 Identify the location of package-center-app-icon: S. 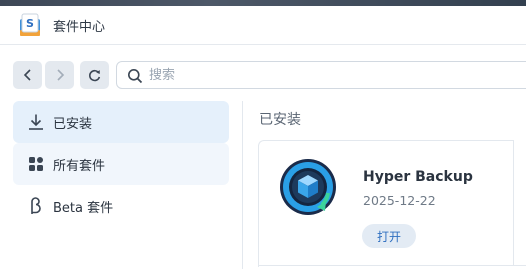
(30, 25).